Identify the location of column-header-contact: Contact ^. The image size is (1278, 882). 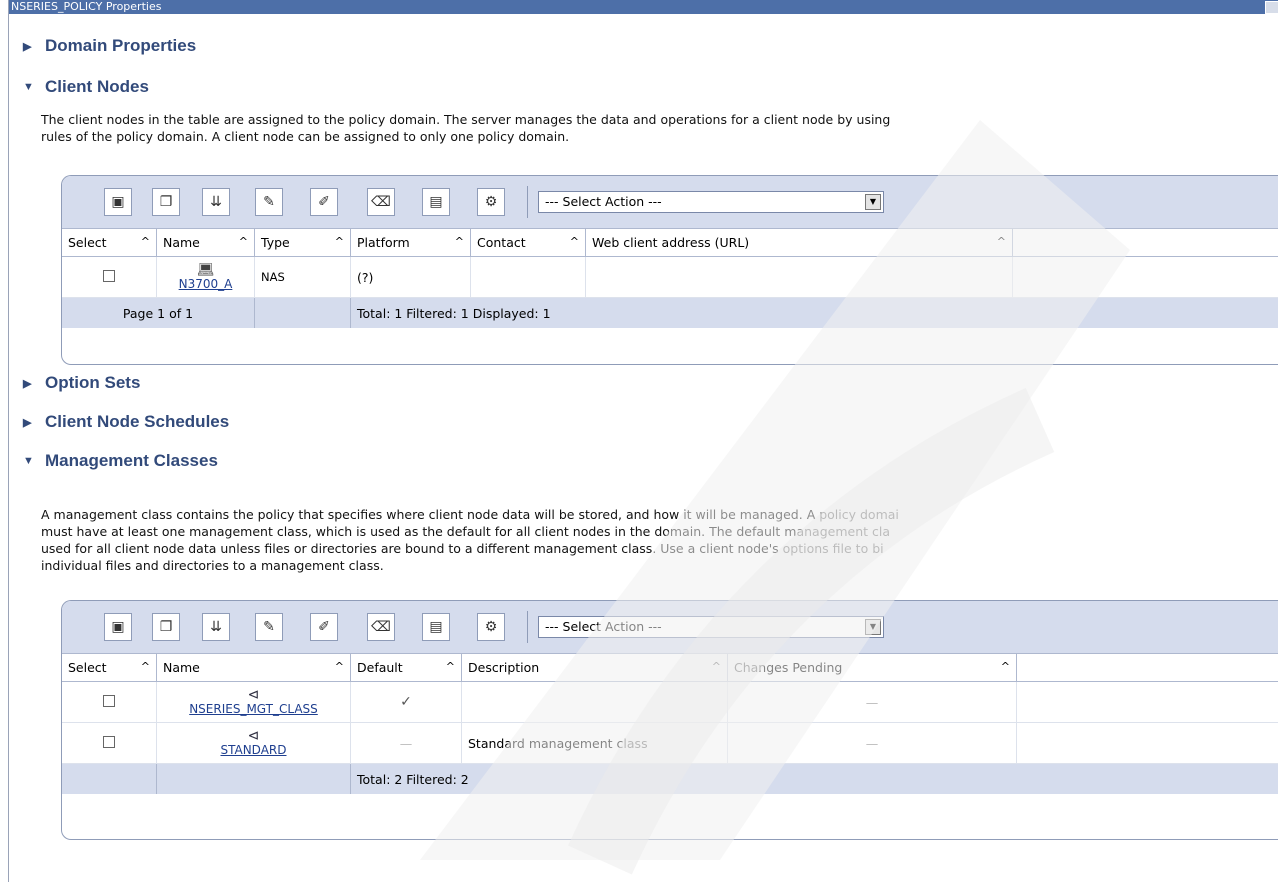
(528, 243).